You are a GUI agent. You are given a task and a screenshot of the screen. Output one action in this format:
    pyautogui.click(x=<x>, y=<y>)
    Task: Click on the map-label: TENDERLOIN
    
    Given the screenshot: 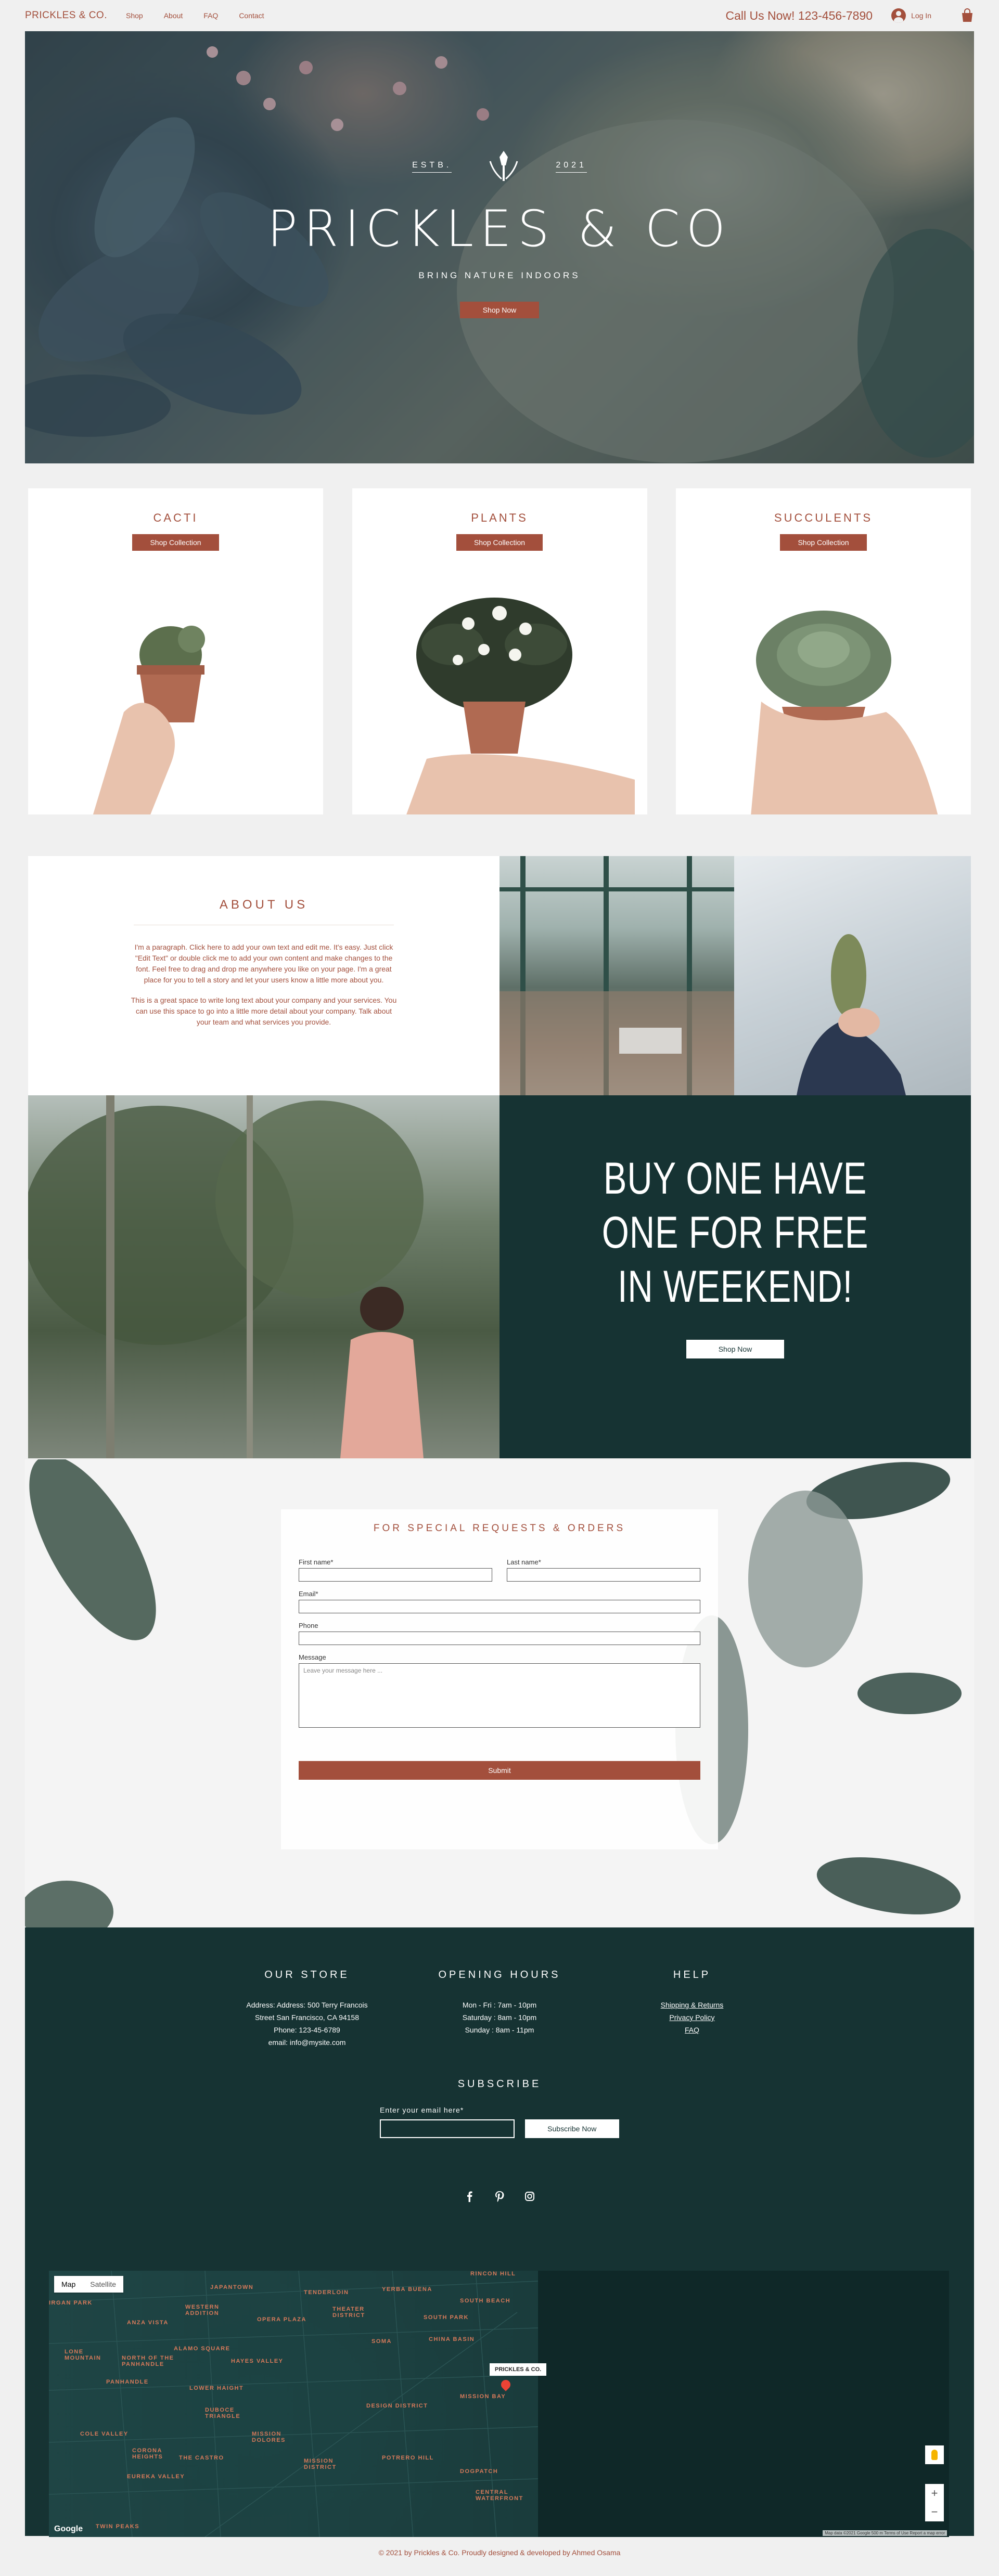 What is the action you would take?
    pyautogui.click(x=326, y=2292)
    